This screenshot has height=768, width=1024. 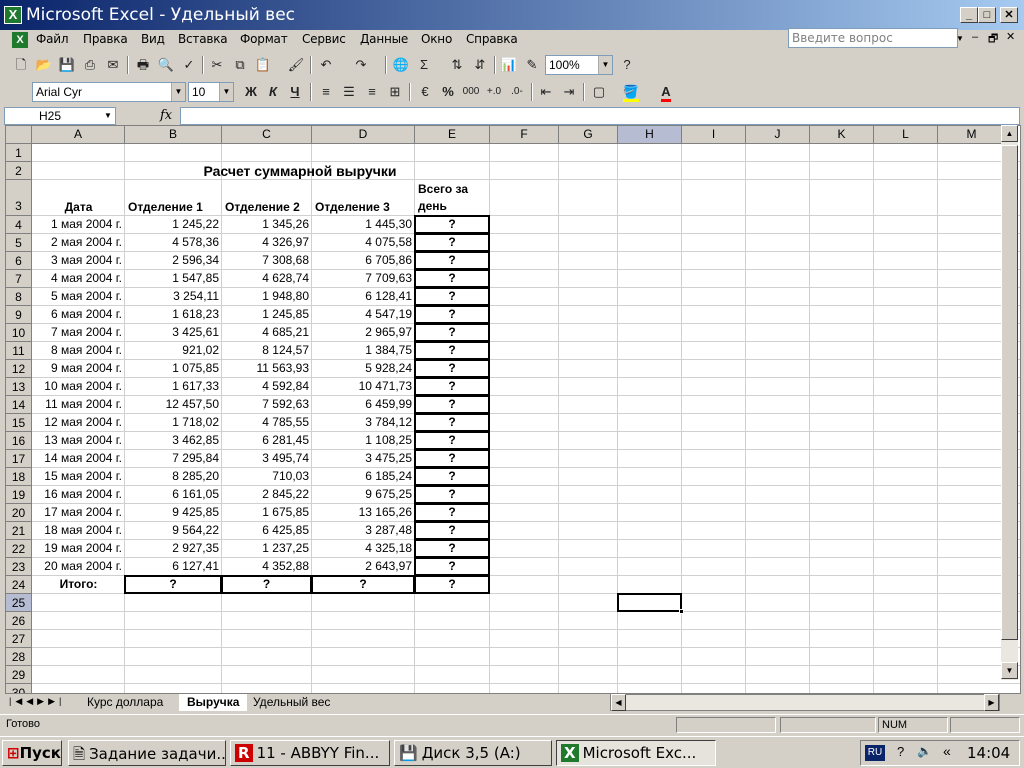 What do you see at coordinates (78, 386) in the screenshot?
I see `date-cell: 10 мая 2004 г.` at bounding box center [78, 386].